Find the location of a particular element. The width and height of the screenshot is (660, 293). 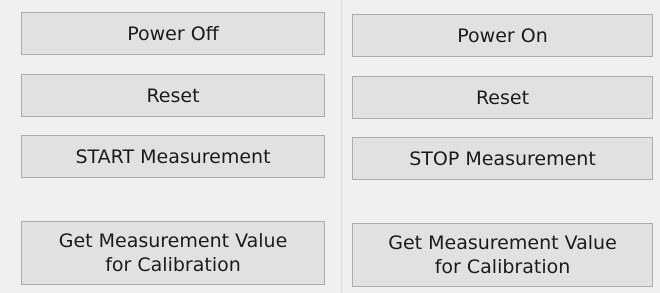

power-off-button: Power Off is located at coordinates (173, 33).